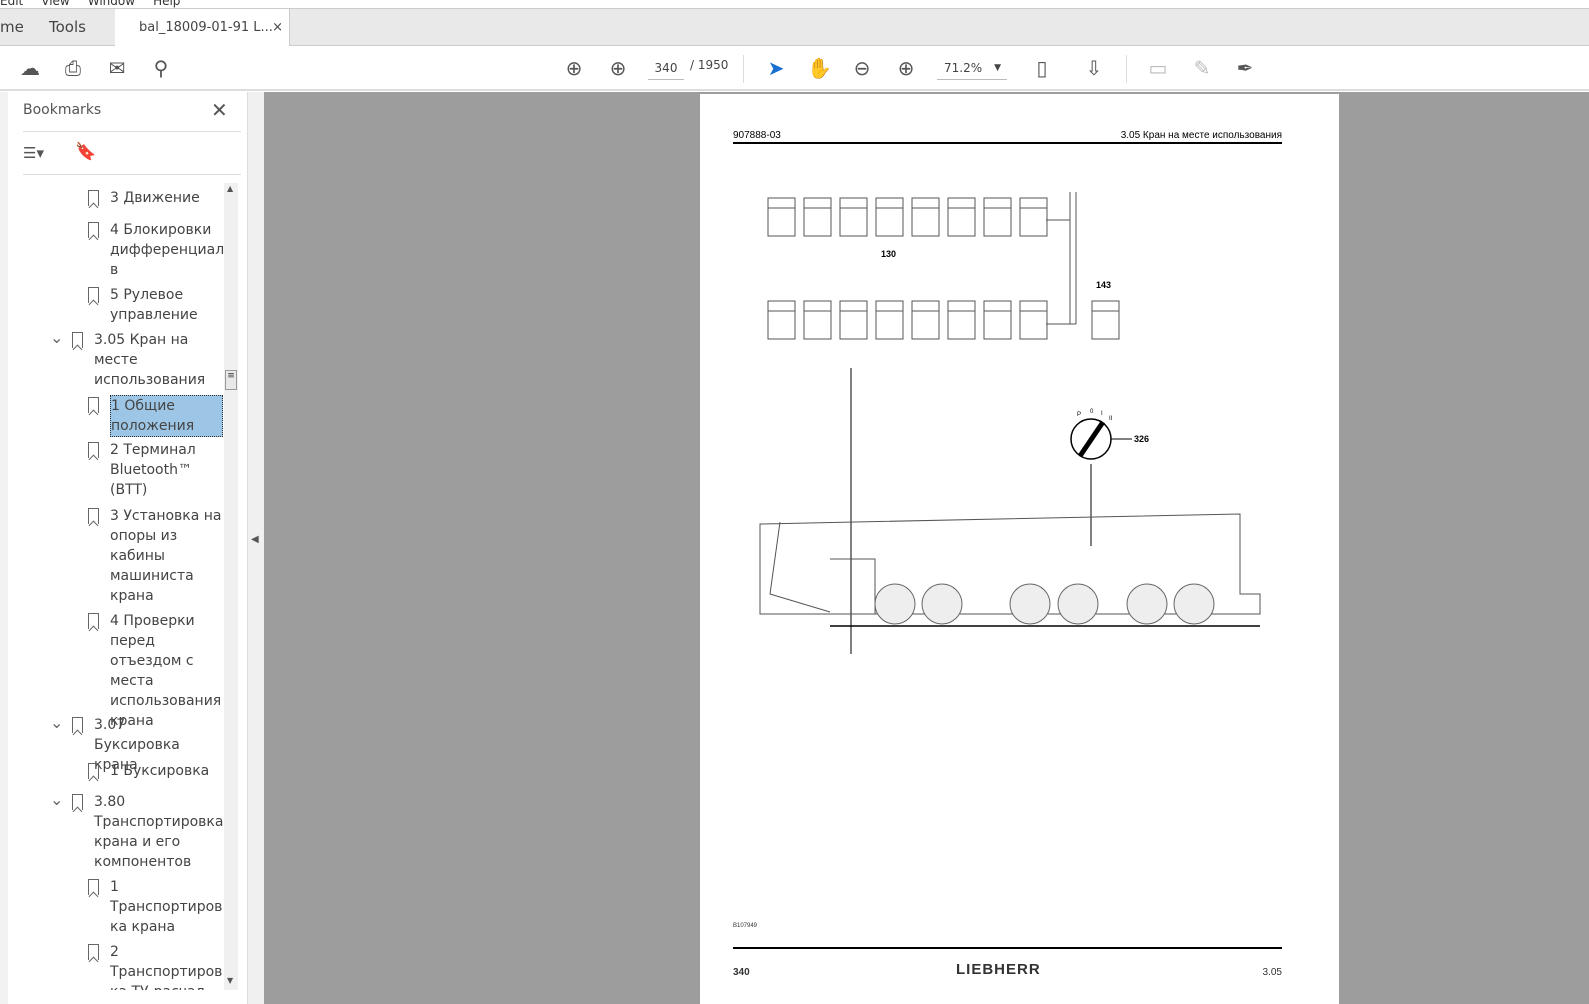 This screenshot has height=1004, width=1589. Describe the element at coordinates (150, 360) in the screenshot. I see `bookmark-label: 3.05 Кран на месте использования` at that location.